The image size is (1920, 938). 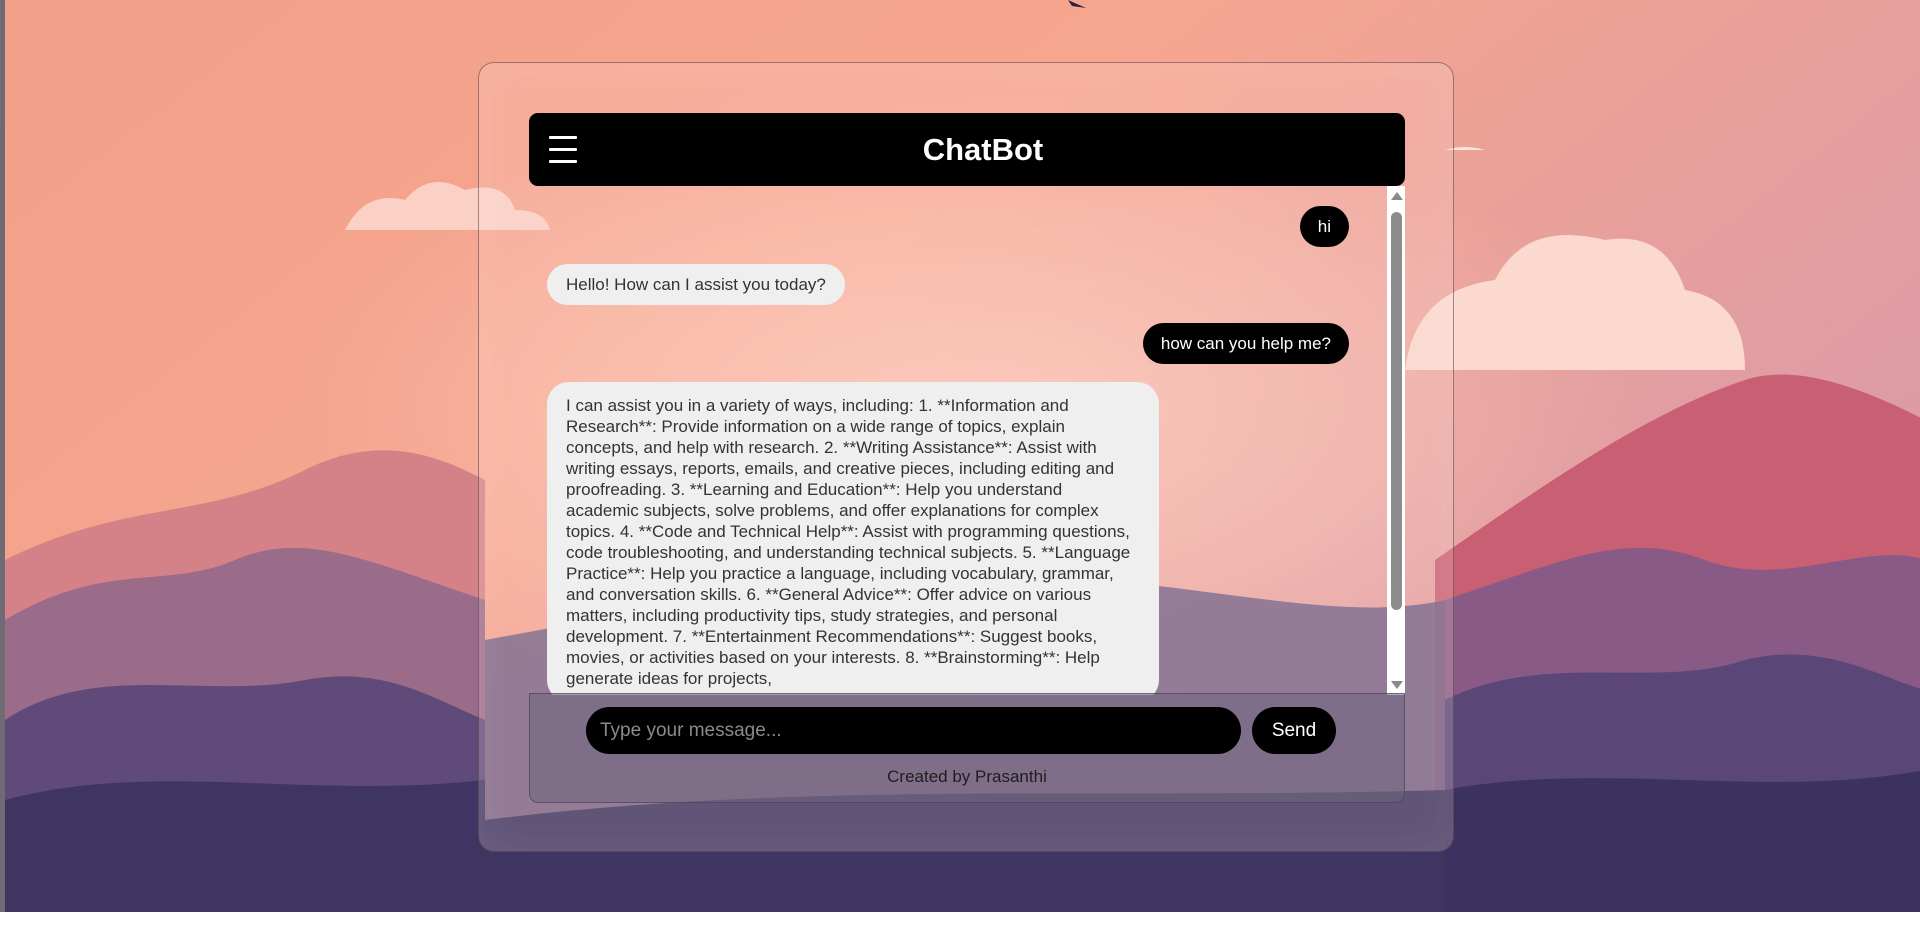 I want to click on chat-title: ChatBot, so click(x=983, y=149).